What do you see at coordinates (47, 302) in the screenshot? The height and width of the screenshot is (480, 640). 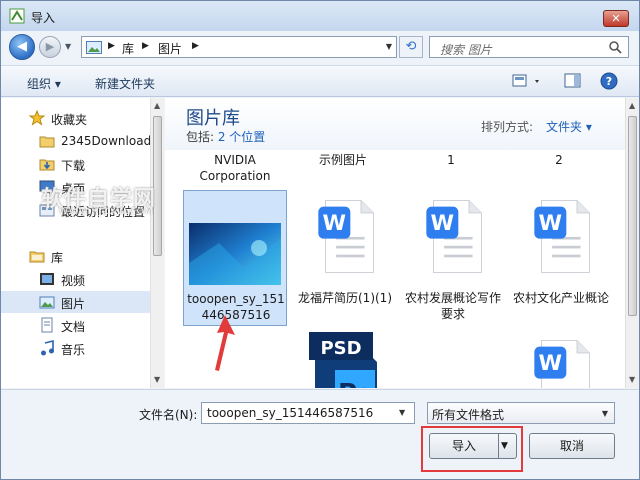 I see `pictures-icon` at bounding box center [47, 302].